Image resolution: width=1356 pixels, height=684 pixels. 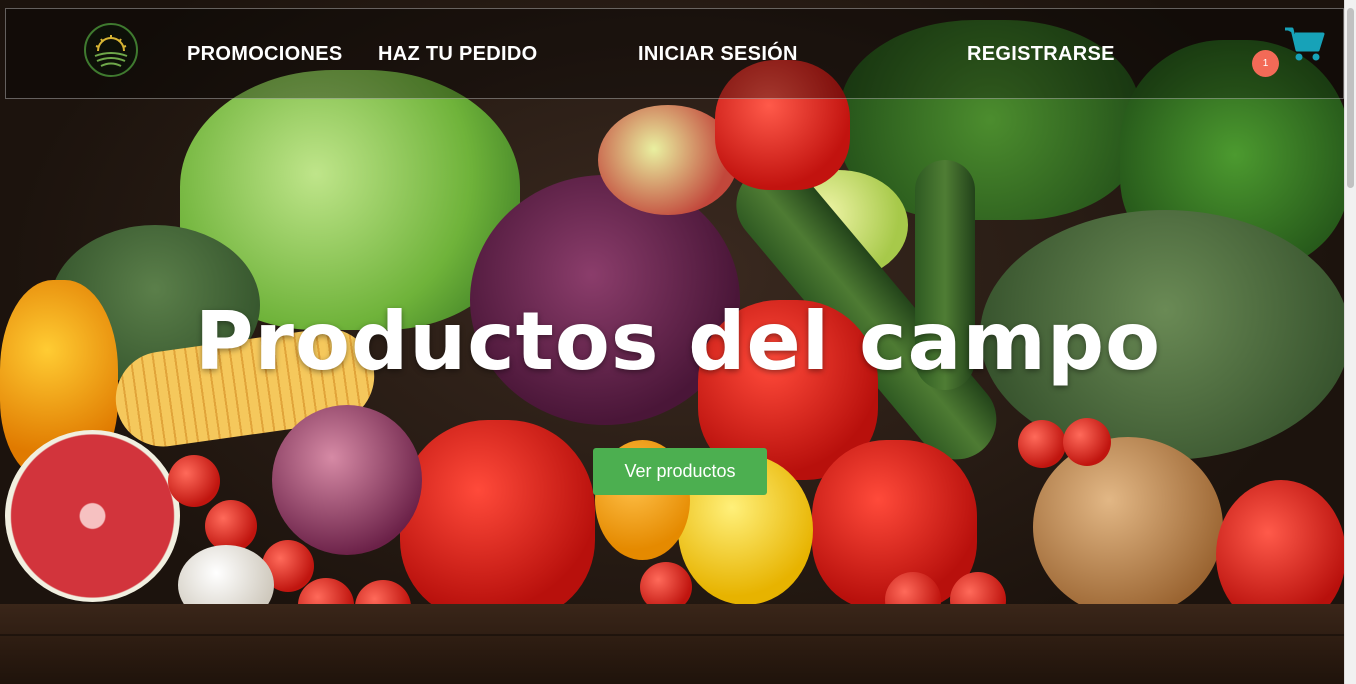 I want to click on grapefruit-image, so click(x=92, y=516).